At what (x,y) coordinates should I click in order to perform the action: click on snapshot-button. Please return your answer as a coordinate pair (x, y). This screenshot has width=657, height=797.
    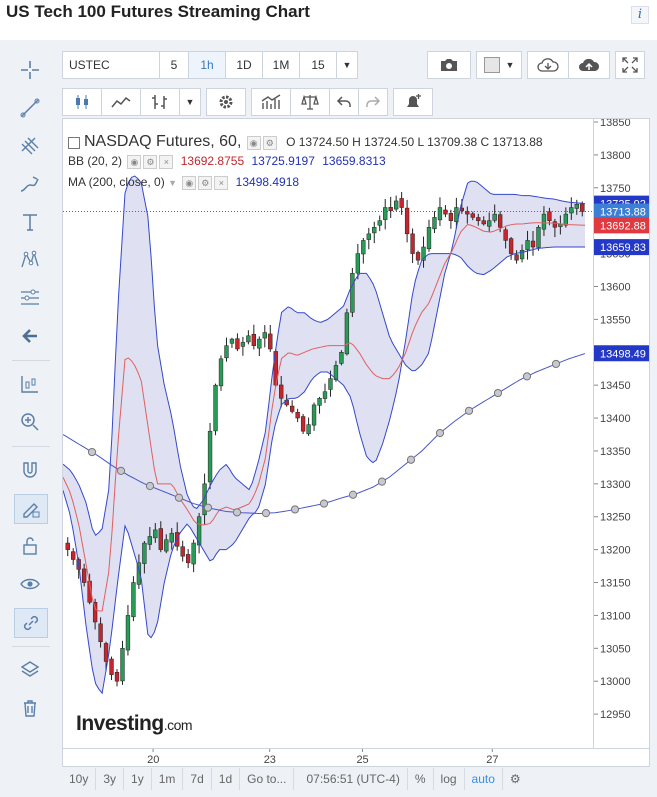
    Looking at the image, I should click on (449, 65).